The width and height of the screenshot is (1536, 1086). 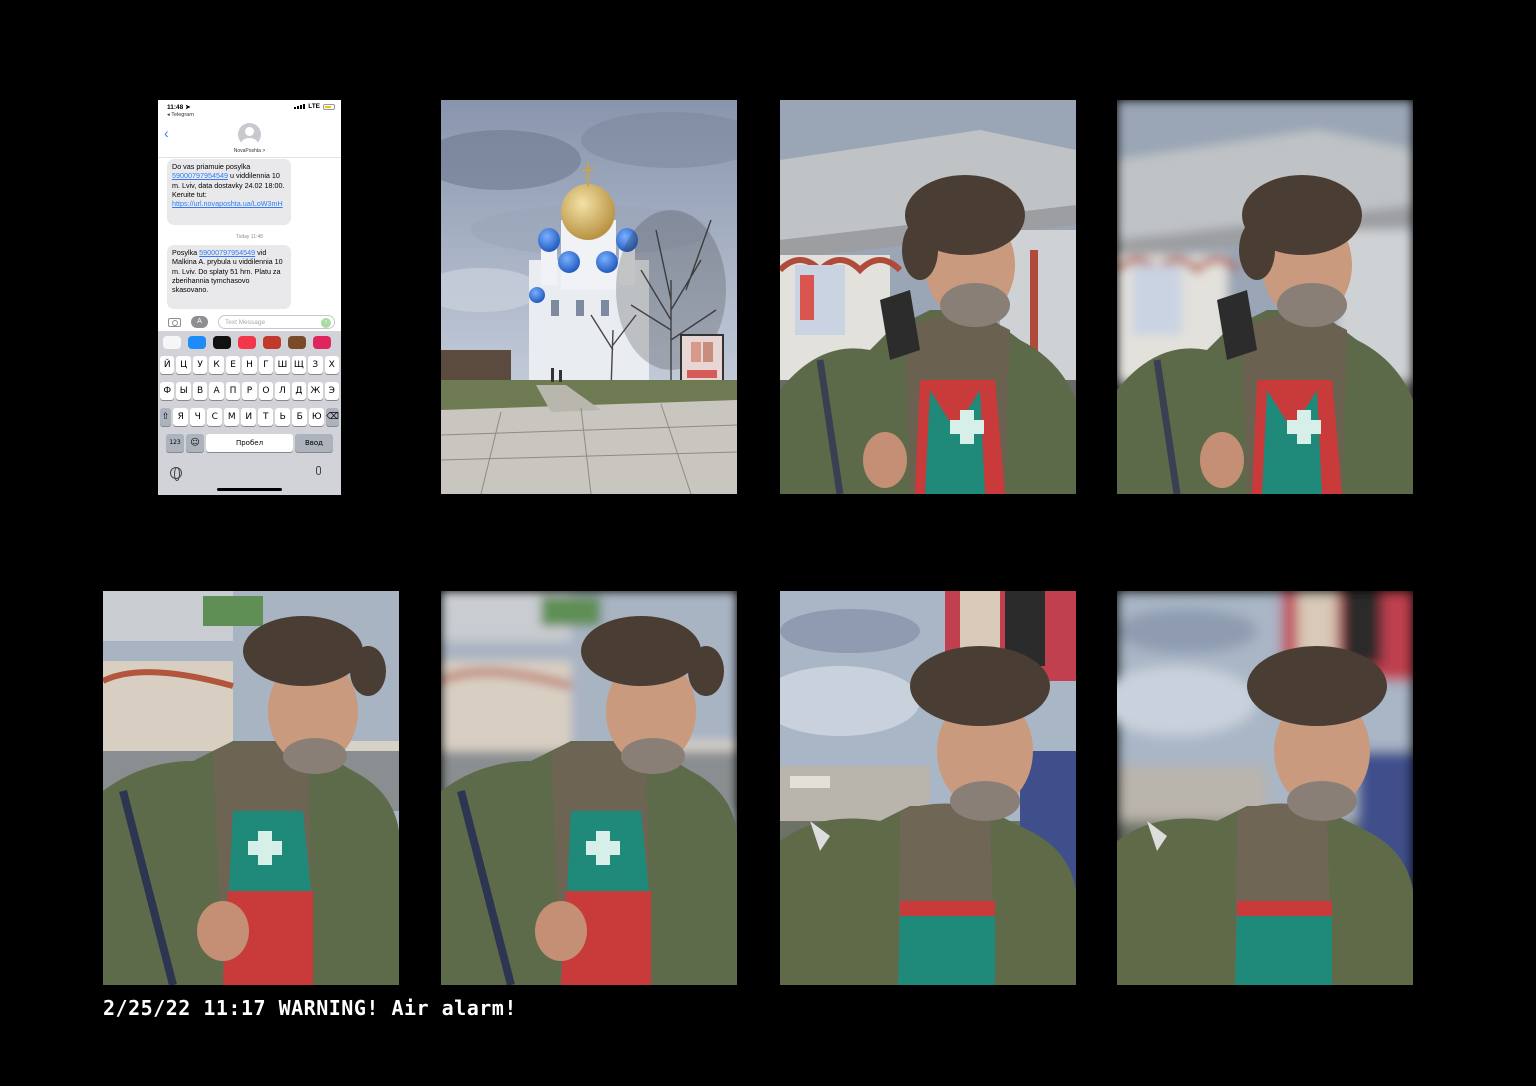 I want to click on tracking-link-2: 59000797954549, so click(x=227, y=252).